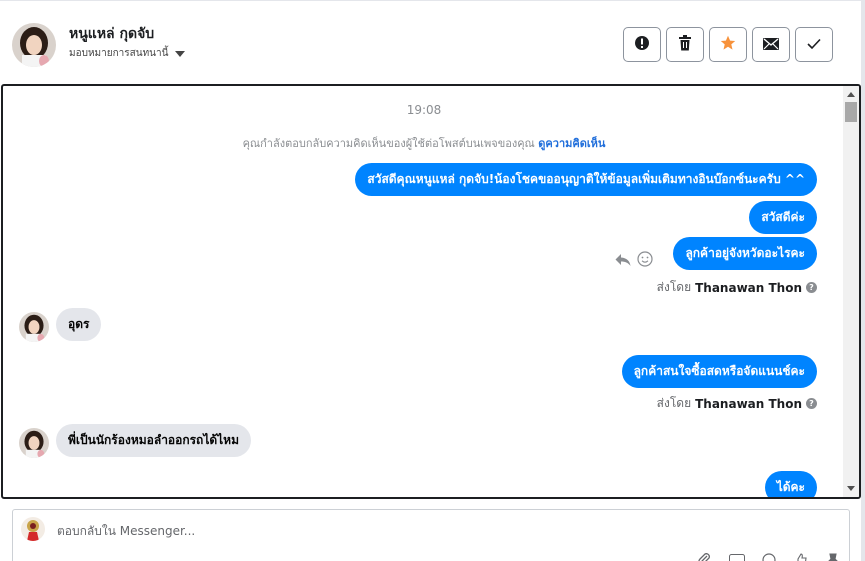 This screenshot has height=561, width=865. I want to click on trash-icon, so click(685, 44).